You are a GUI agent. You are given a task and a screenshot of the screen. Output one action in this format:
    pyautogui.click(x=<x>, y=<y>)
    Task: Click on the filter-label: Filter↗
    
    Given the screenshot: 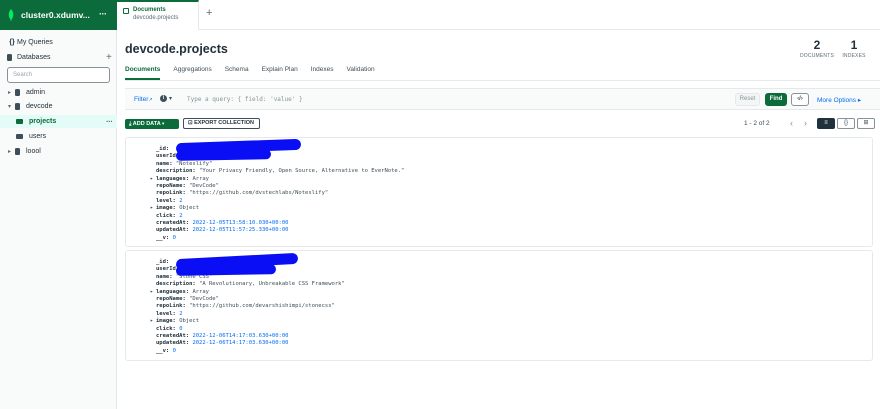 What is the action you would take?
    pyautogui.click(x=143, y=99)
    